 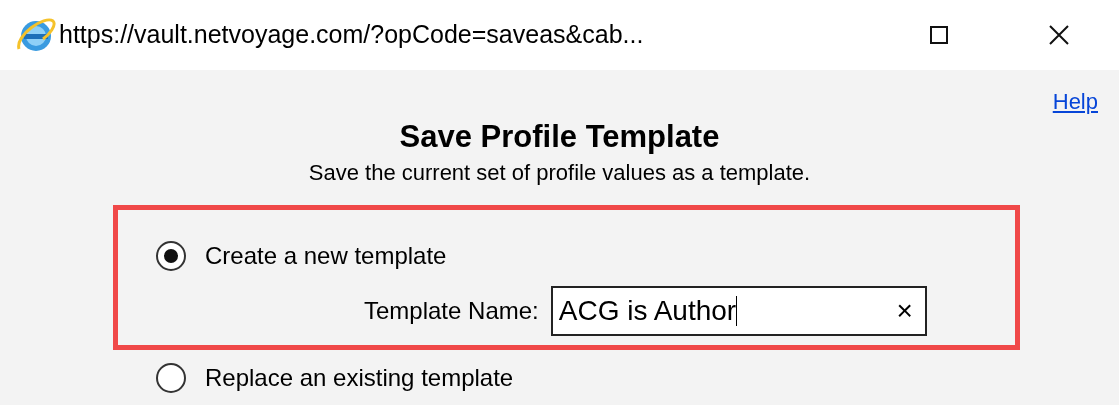 I want to click on template-name-field: ACG is Author ×, so click(x=738, y=311).